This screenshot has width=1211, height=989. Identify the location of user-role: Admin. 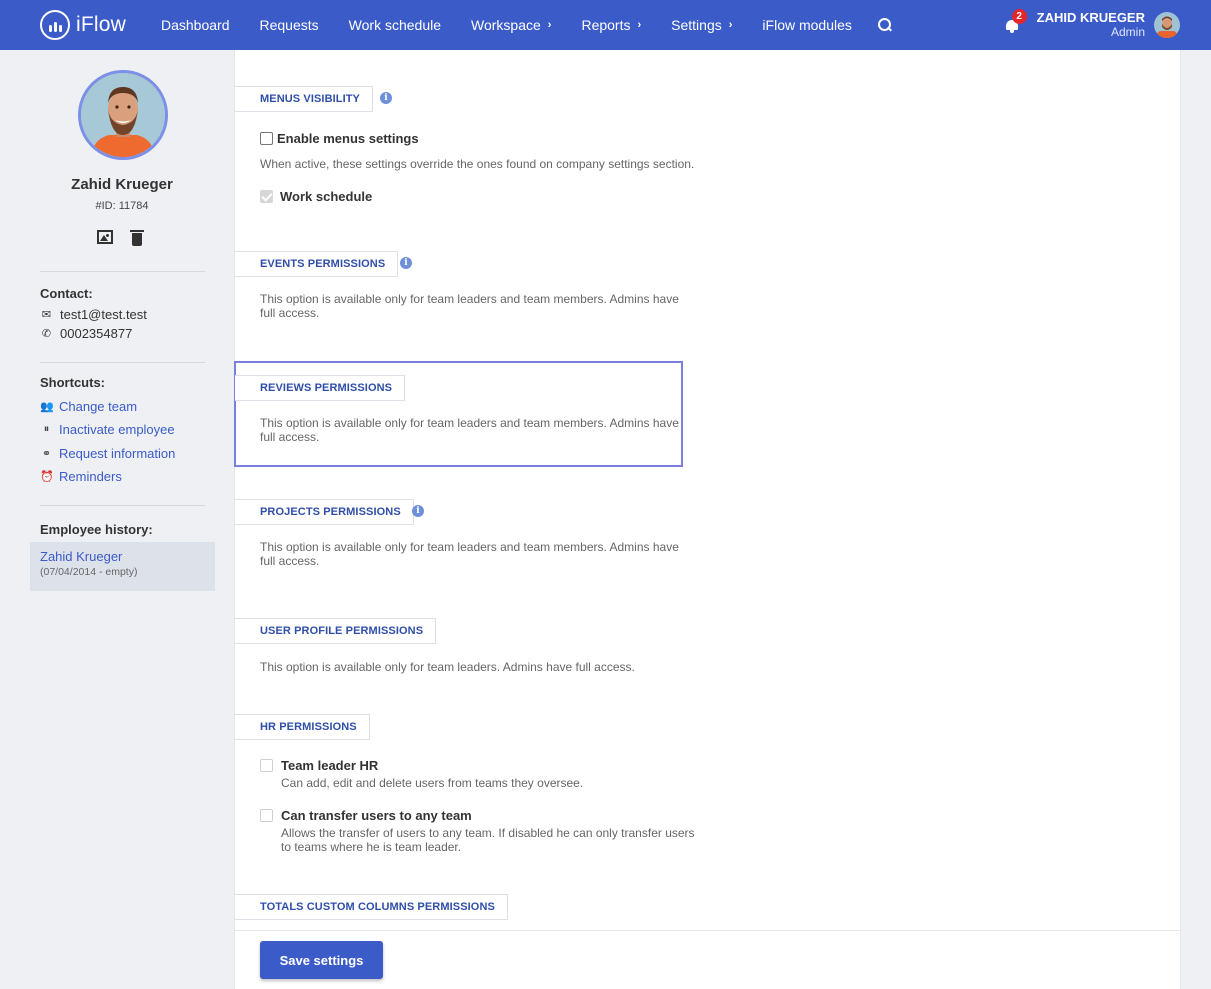
(1127, 32).